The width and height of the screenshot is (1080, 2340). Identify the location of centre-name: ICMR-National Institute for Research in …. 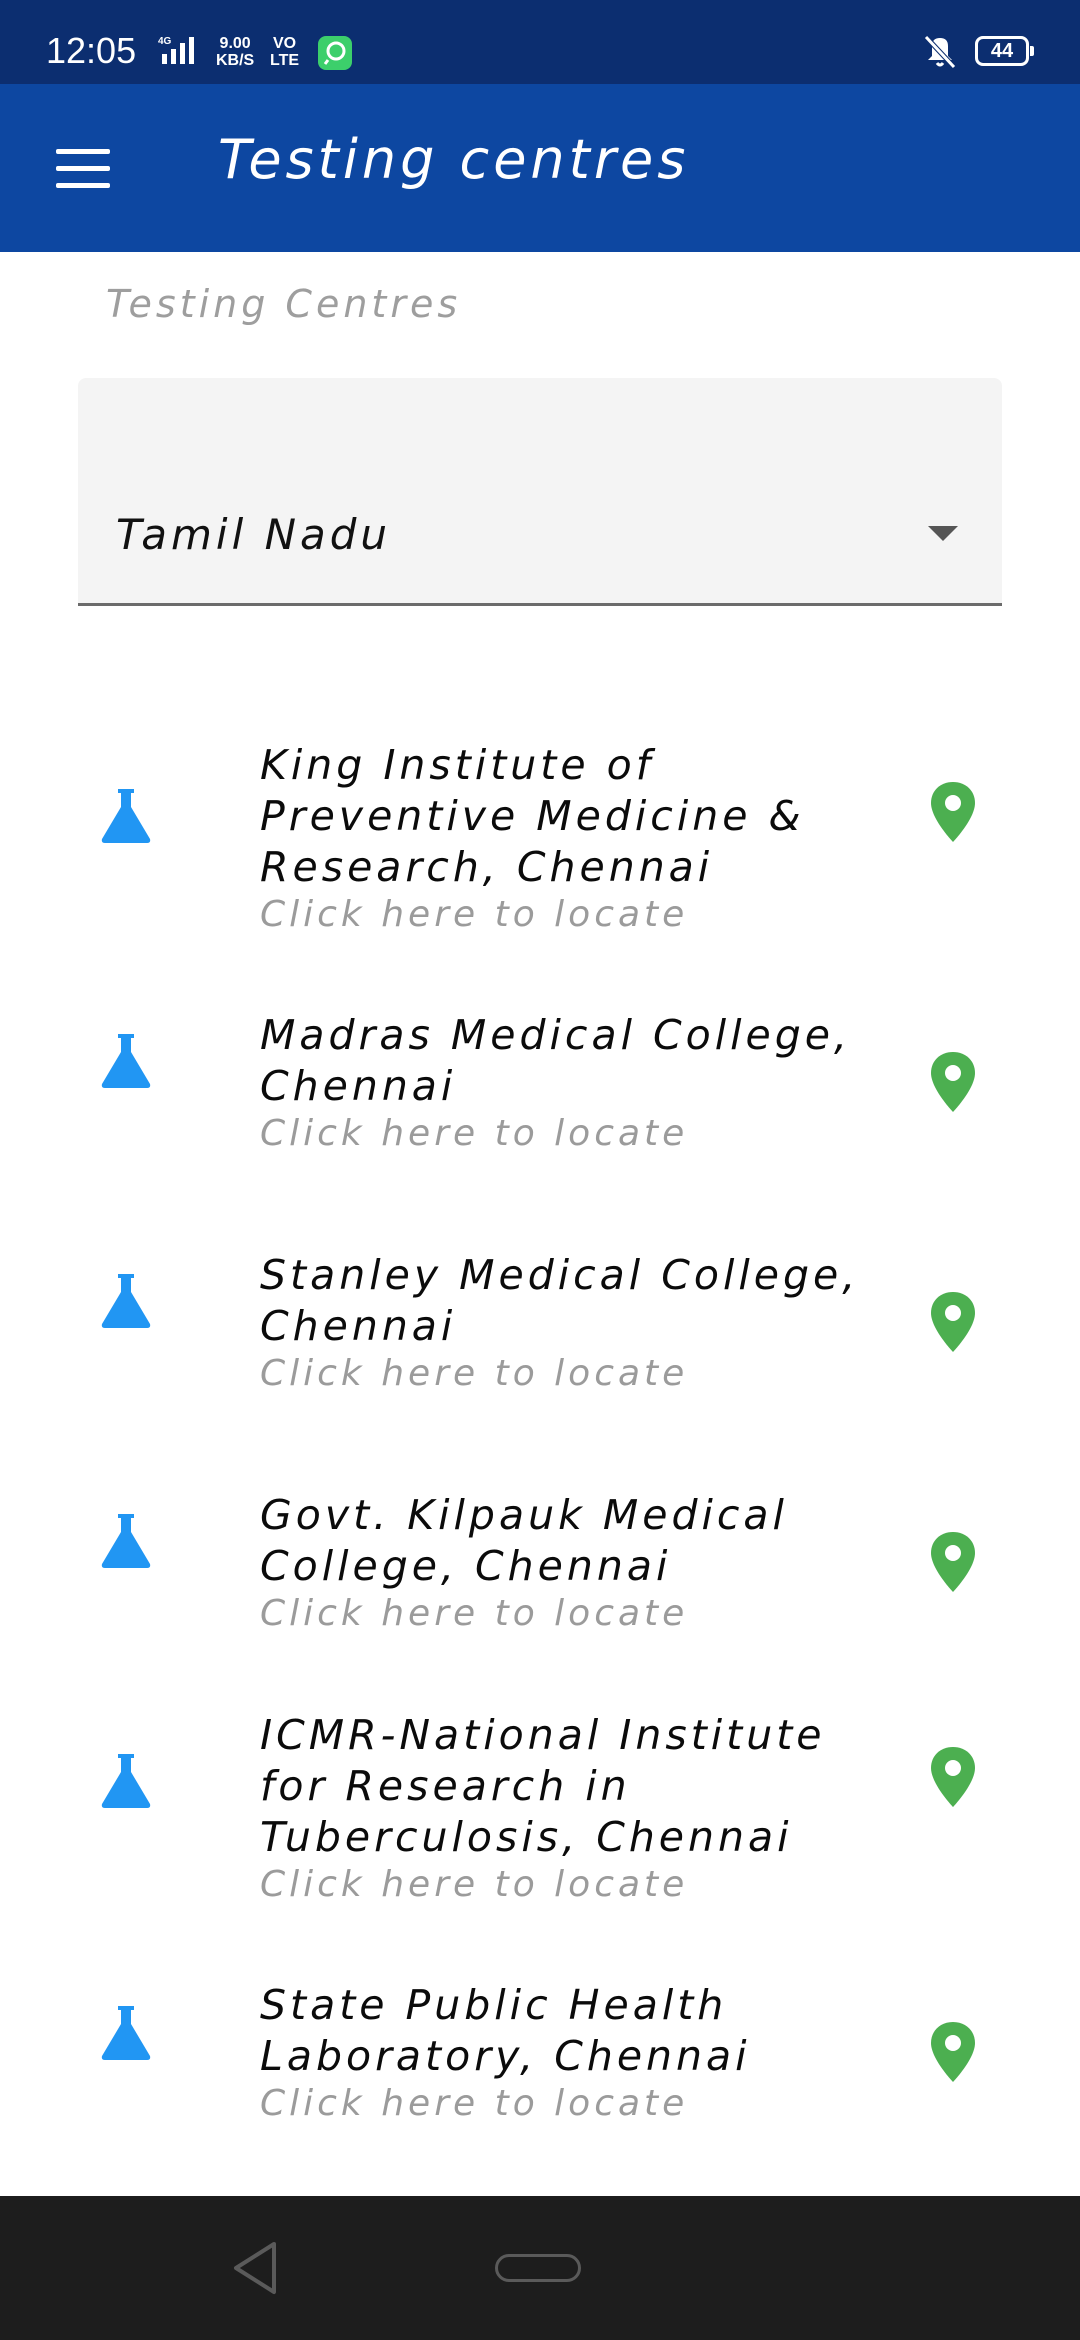
(543, 1786).